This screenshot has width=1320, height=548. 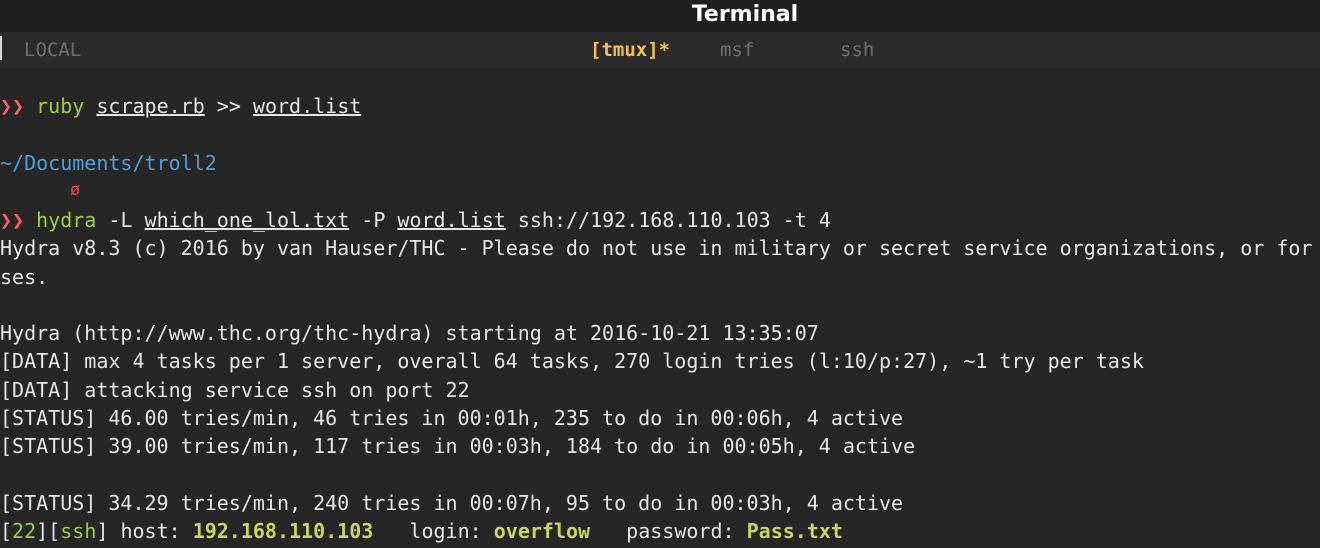 I want to click on output-line: [DATA] attacking service ssh on port 22, so click(x=235, y=390).